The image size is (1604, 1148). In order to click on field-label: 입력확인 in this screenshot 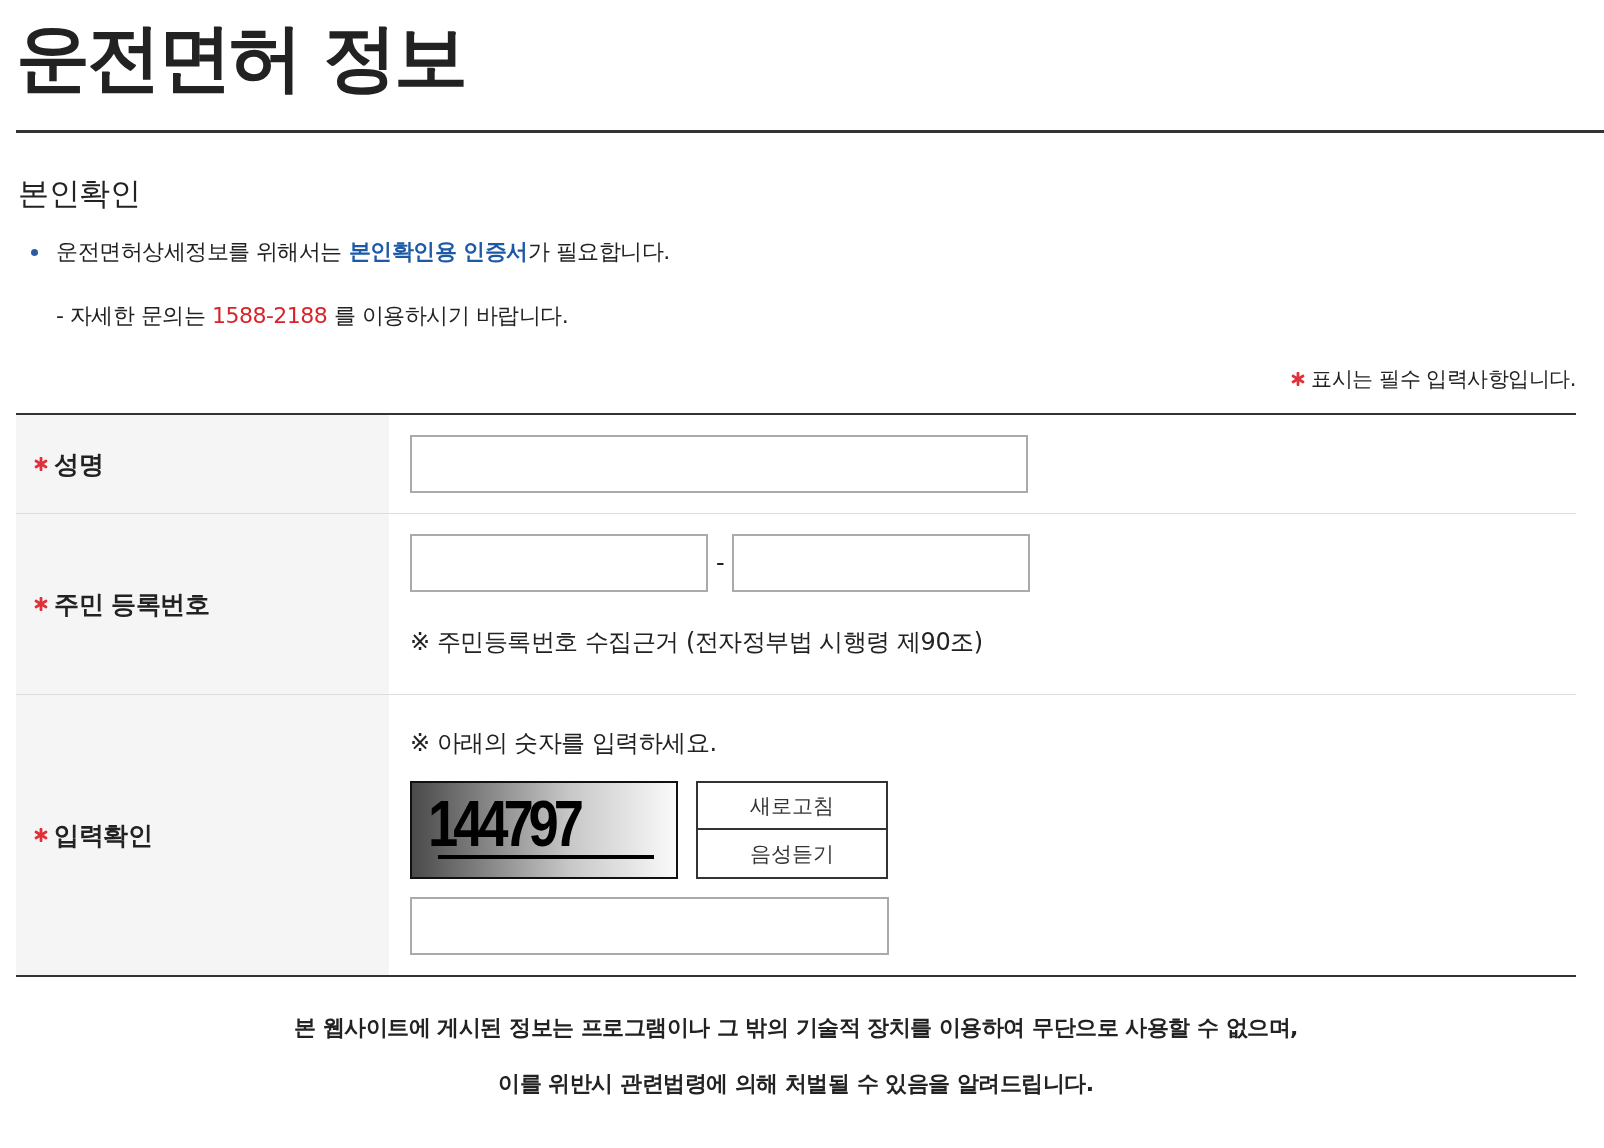, I will do `click(103, 835)`.